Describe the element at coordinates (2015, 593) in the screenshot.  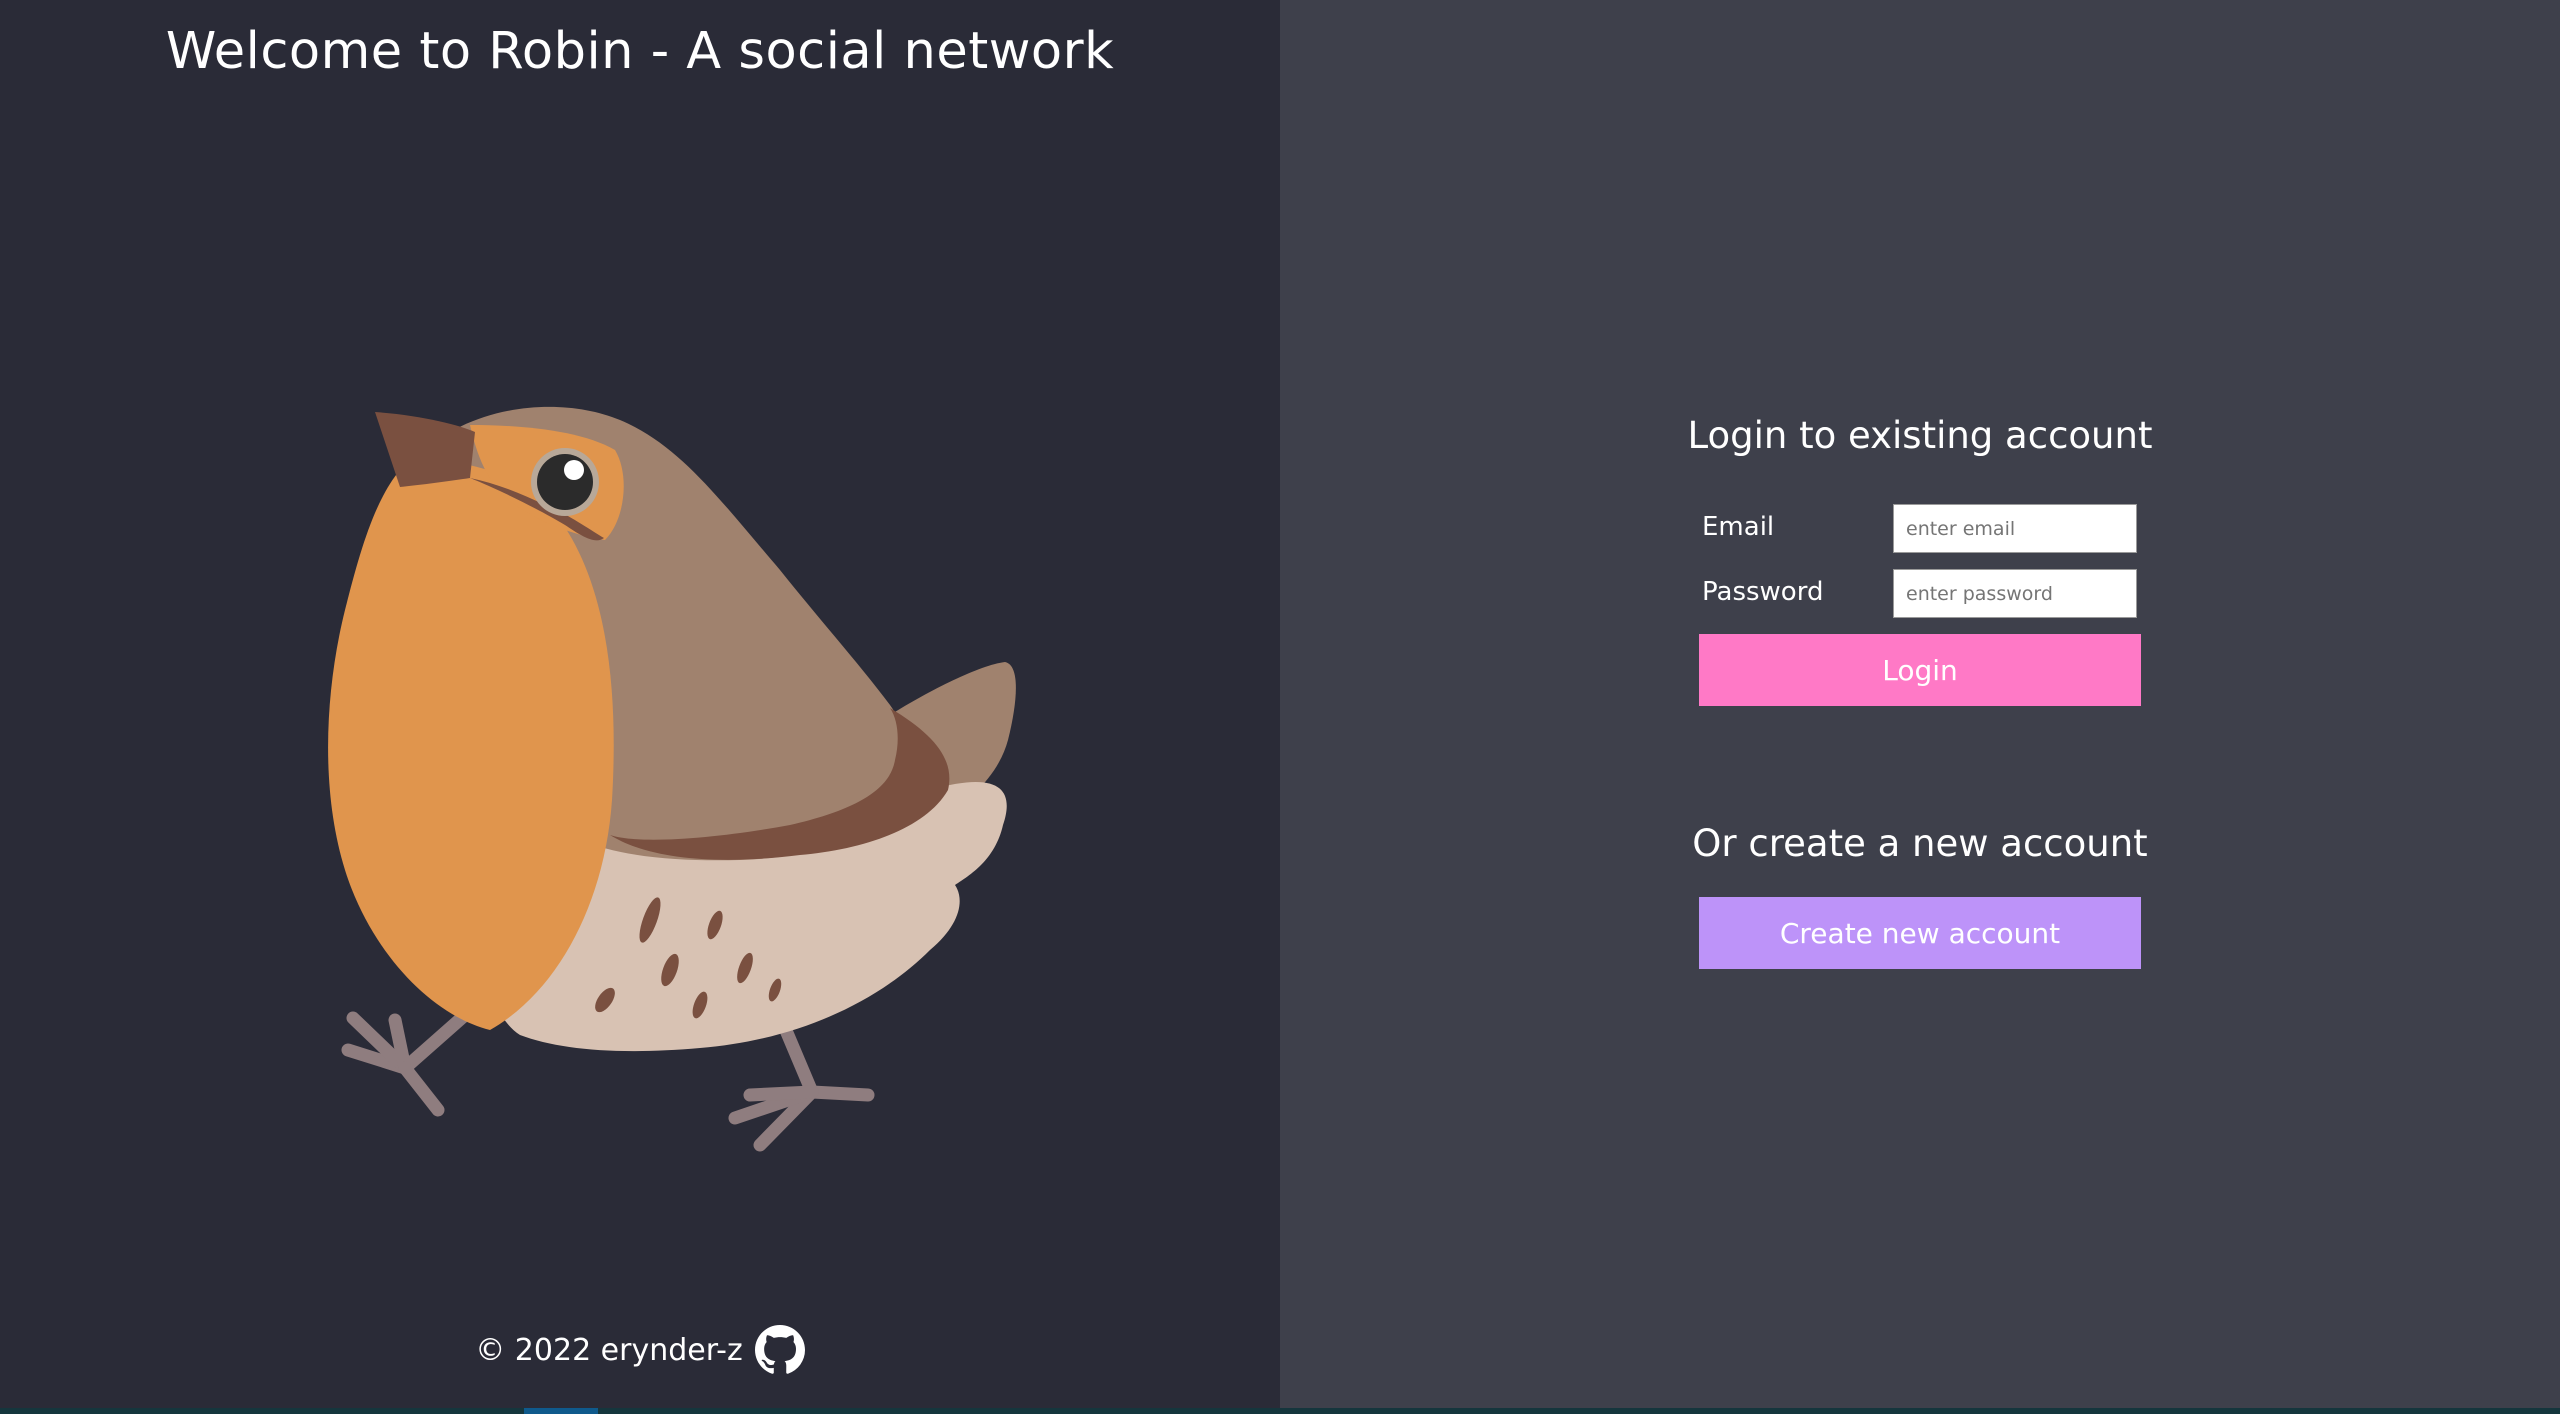
I see `password-field` at that location.